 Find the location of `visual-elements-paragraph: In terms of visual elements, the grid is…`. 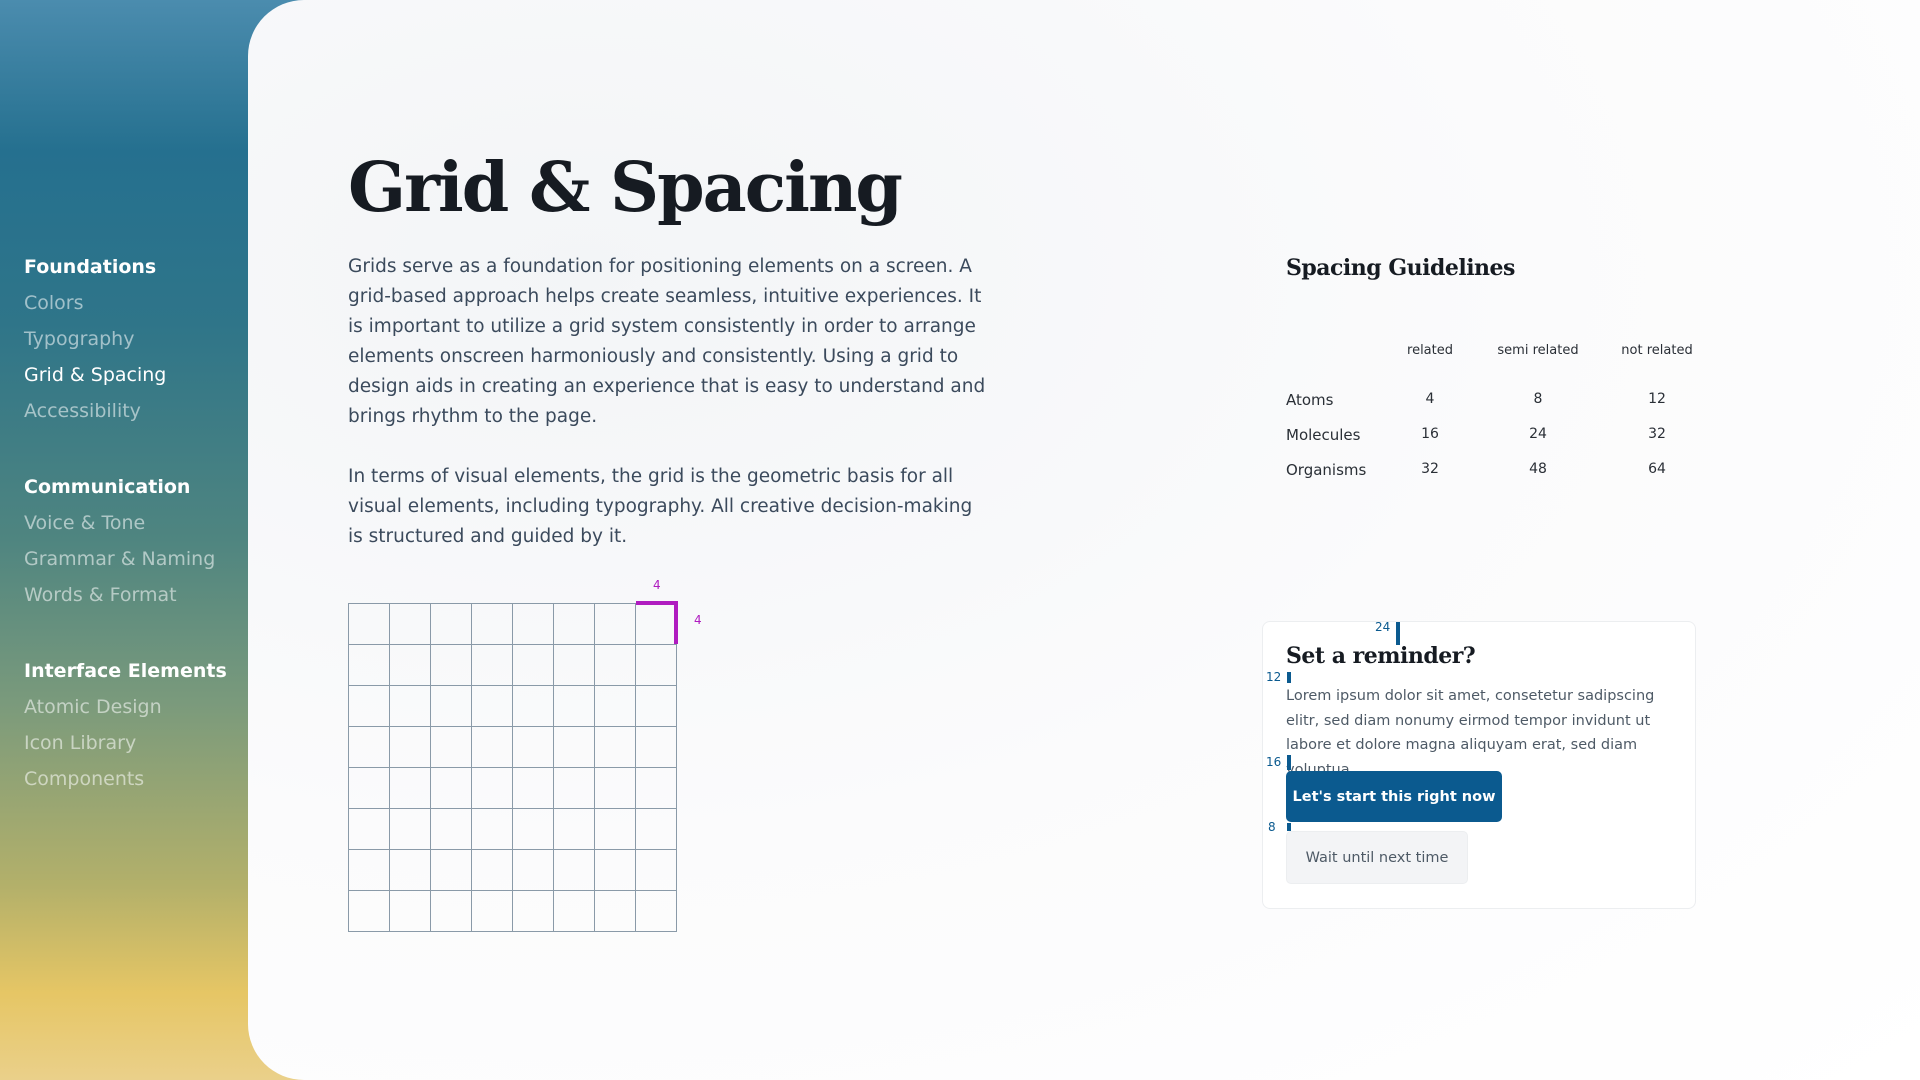

visual-elements-paragraph: In terms of visual elements, the grid is… is located at coordinates (660, 506).